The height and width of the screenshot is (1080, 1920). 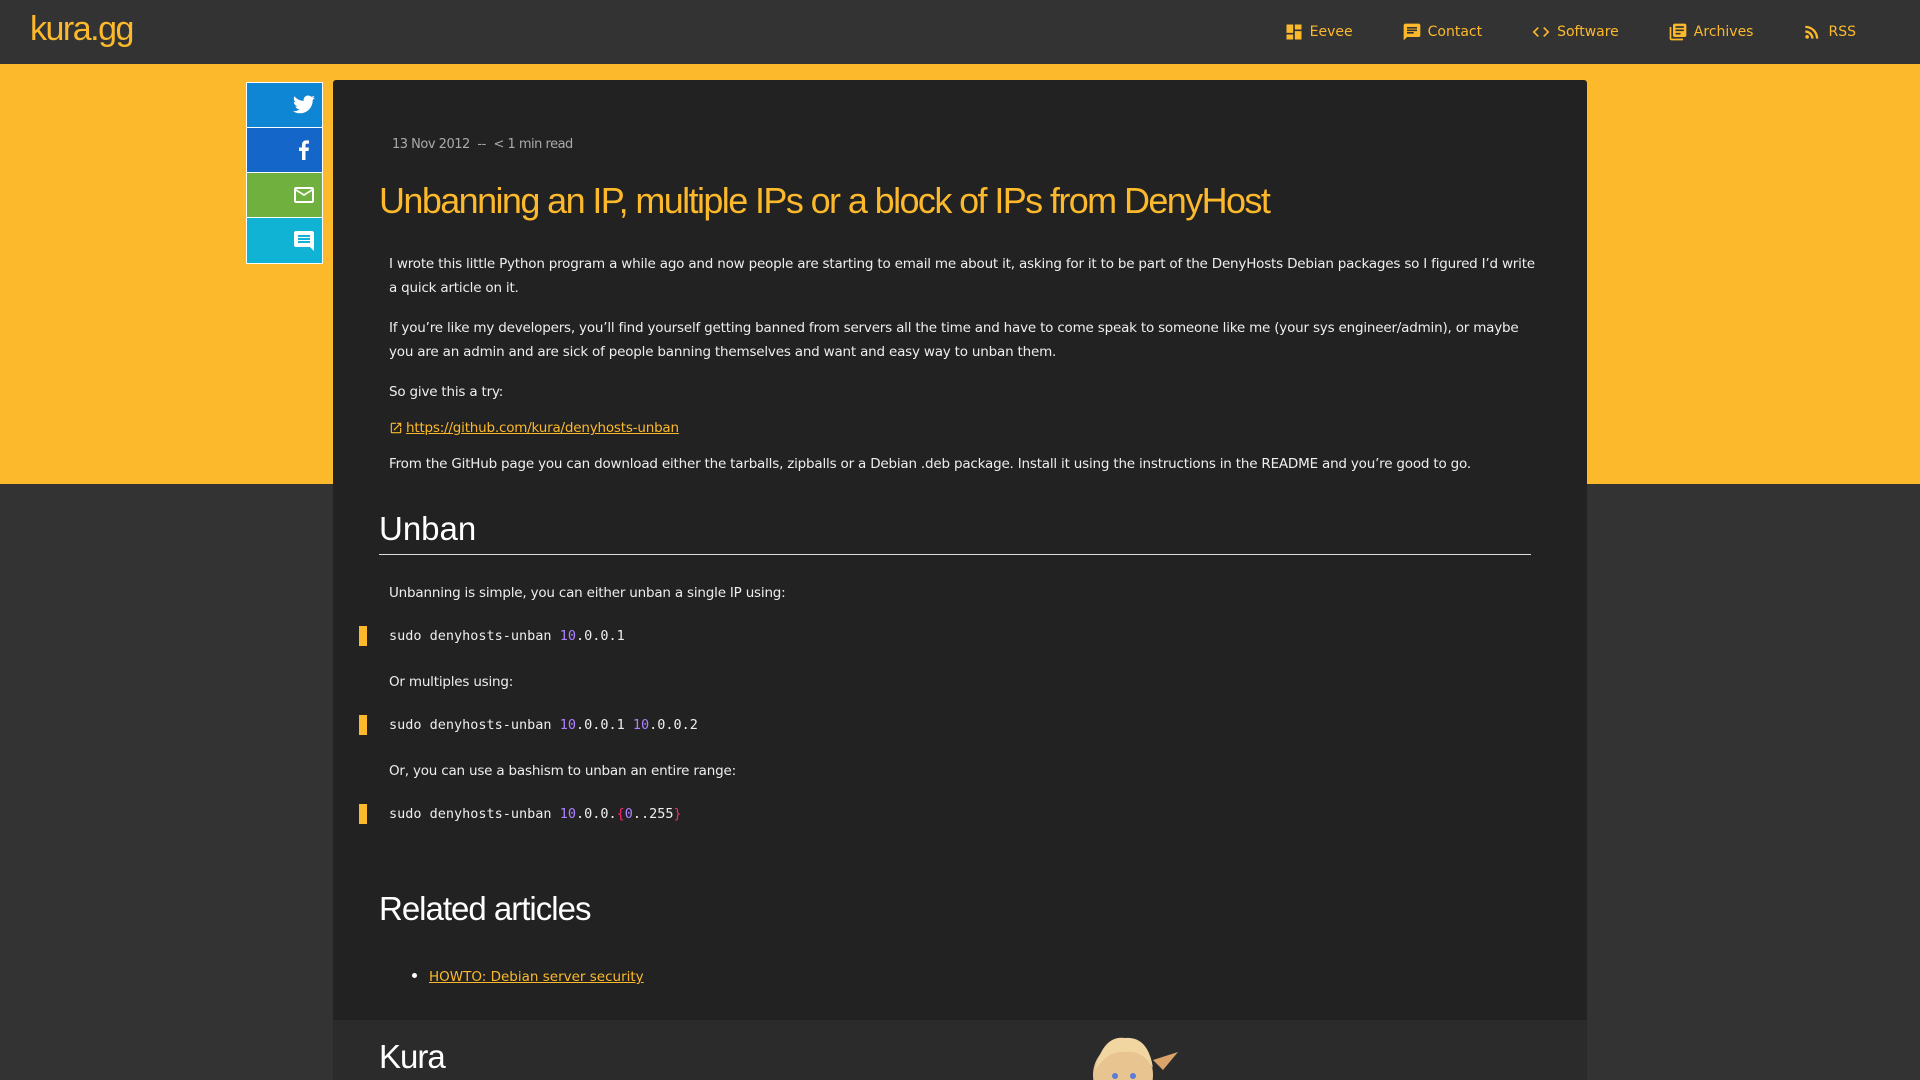 I want to click on code-line: sudo denyhosts-unban 10.0.0.1 10.0.0.2, so click(x=543, y=725).